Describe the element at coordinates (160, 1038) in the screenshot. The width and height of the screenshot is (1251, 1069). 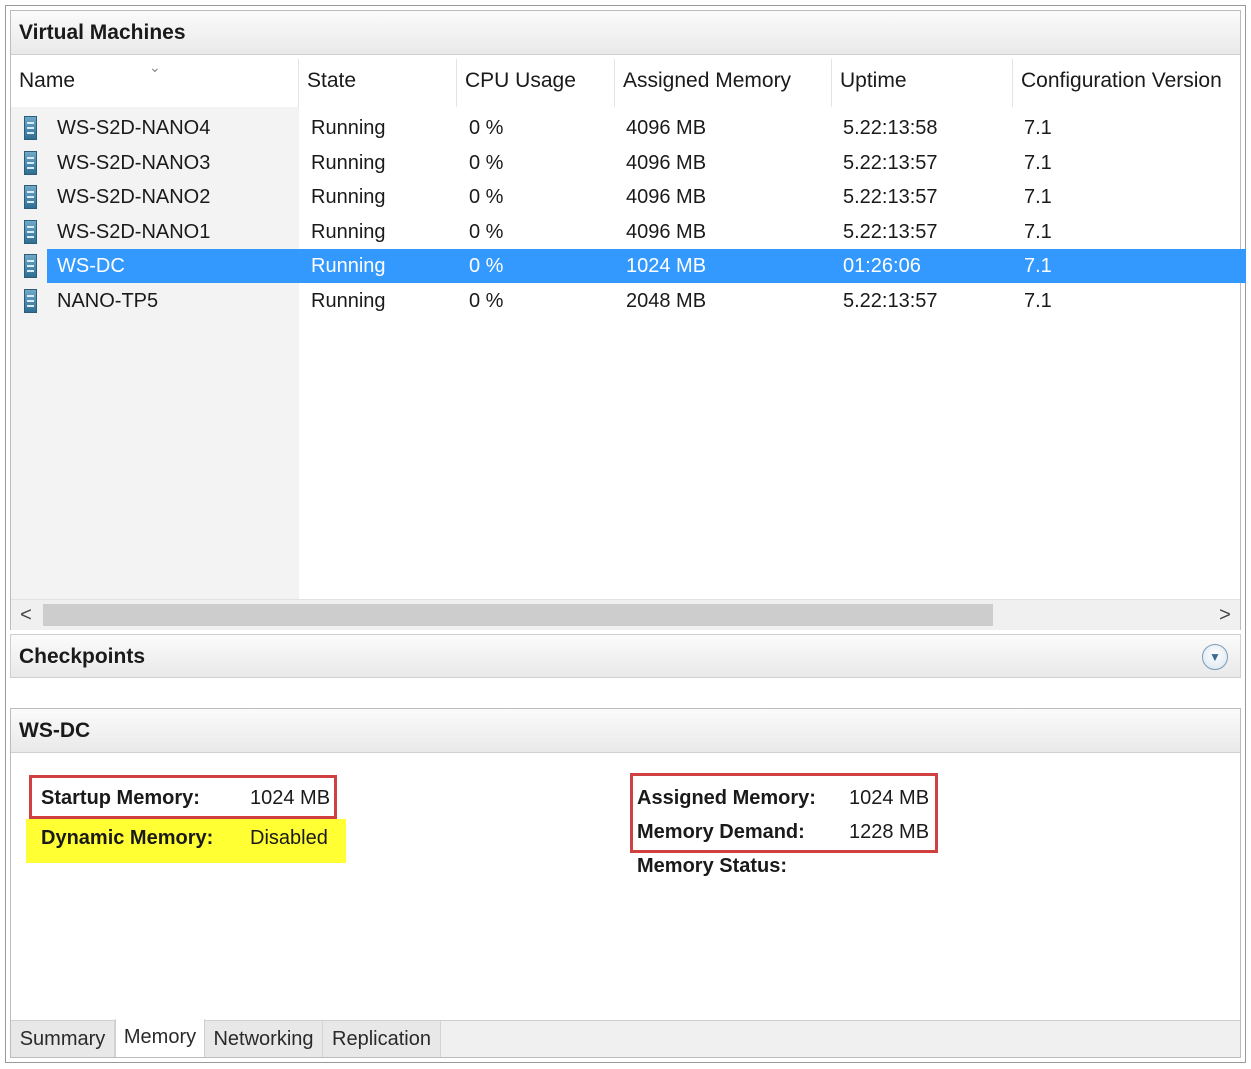
I see `tab-memory: Memory` at that location.